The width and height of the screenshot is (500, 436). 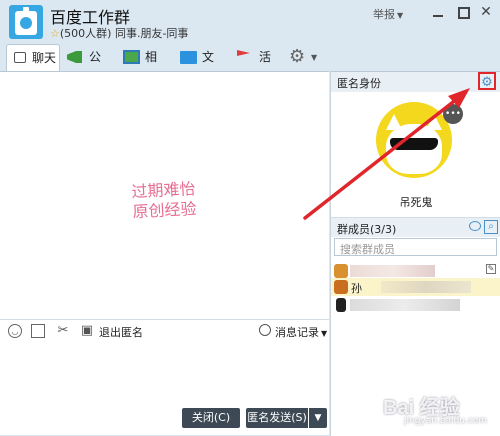 What do you see at coordinates (491, 269) in the screenshot?
I see `edit-icon: ✎` at bounding box center [491, 269].